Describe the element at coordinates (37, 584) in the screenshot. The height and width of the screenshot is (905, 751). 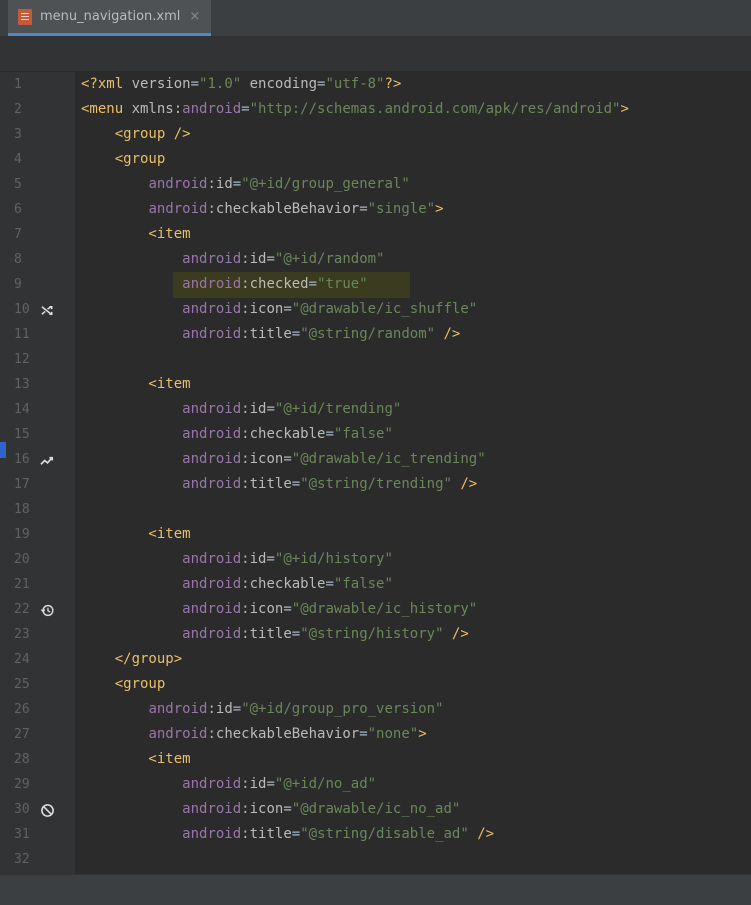
I see `gutter-row: 21` at that location.